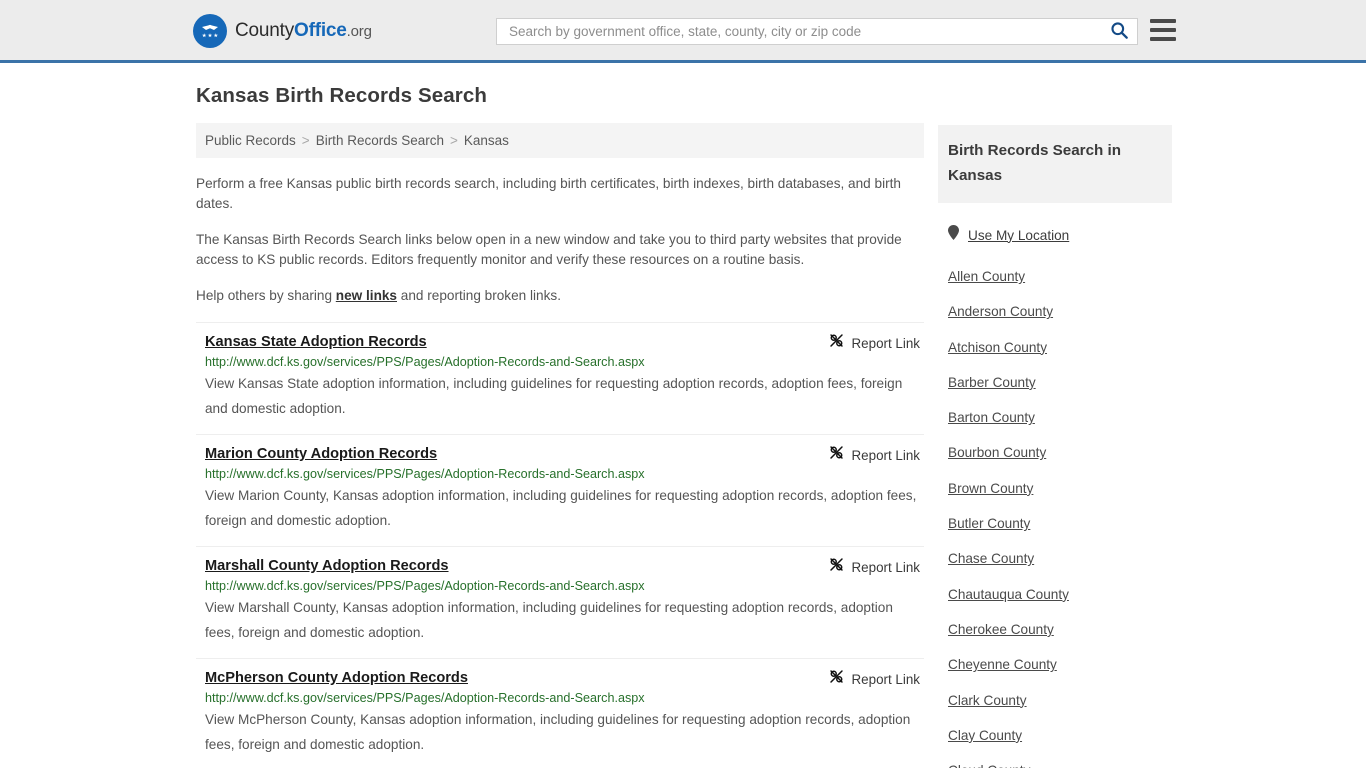 This screenshot has height=768, width=1366. I want to click on hamburger-menu-icon, so click(1163, 30).